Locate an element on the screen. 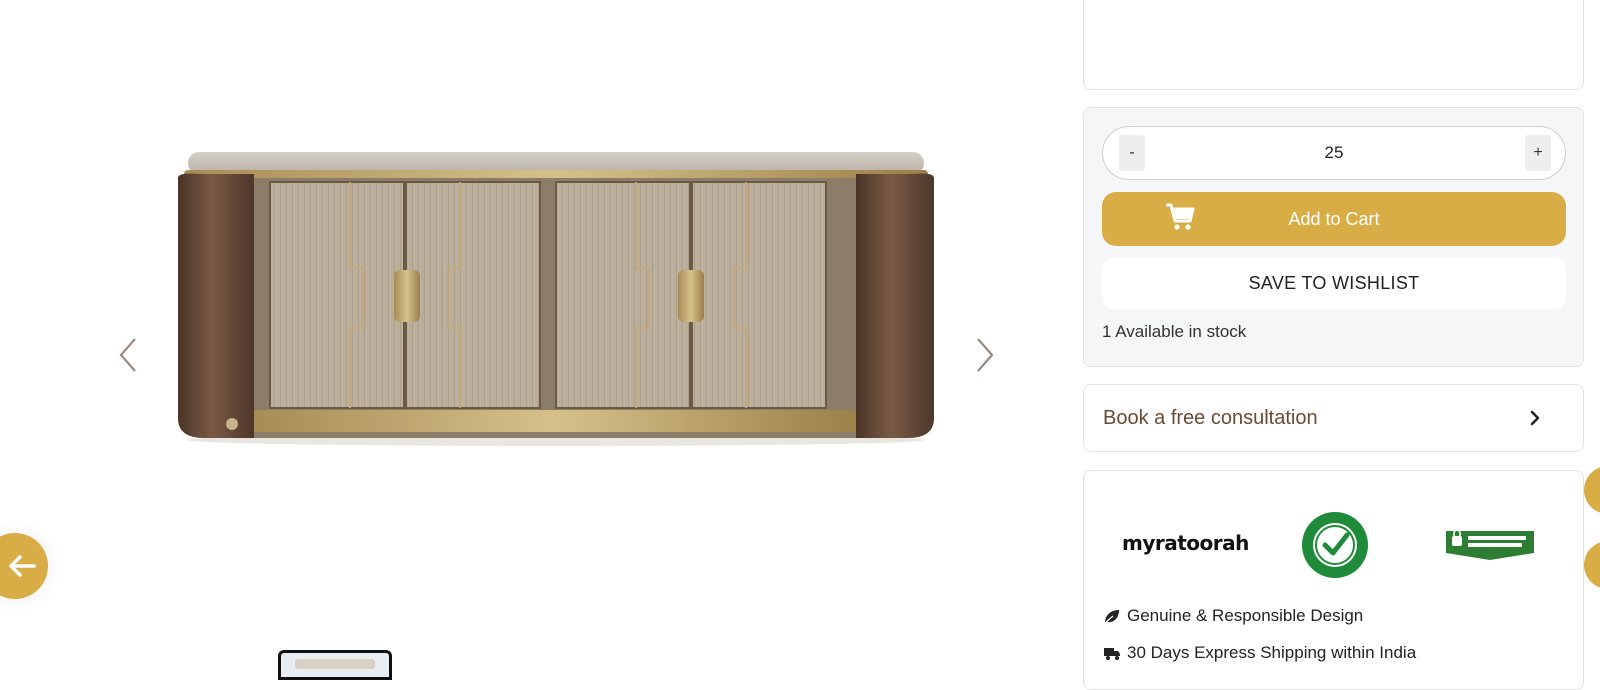  truck-icon is located at coordinates (1112, 654).